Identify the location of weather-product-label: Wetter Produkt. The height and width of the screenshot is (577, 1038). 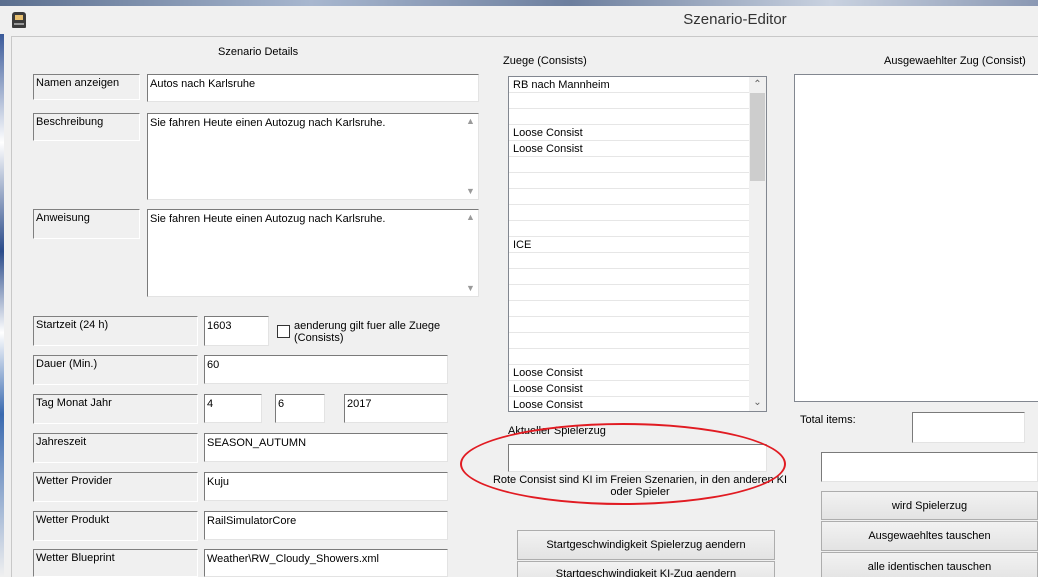
(115, 526).